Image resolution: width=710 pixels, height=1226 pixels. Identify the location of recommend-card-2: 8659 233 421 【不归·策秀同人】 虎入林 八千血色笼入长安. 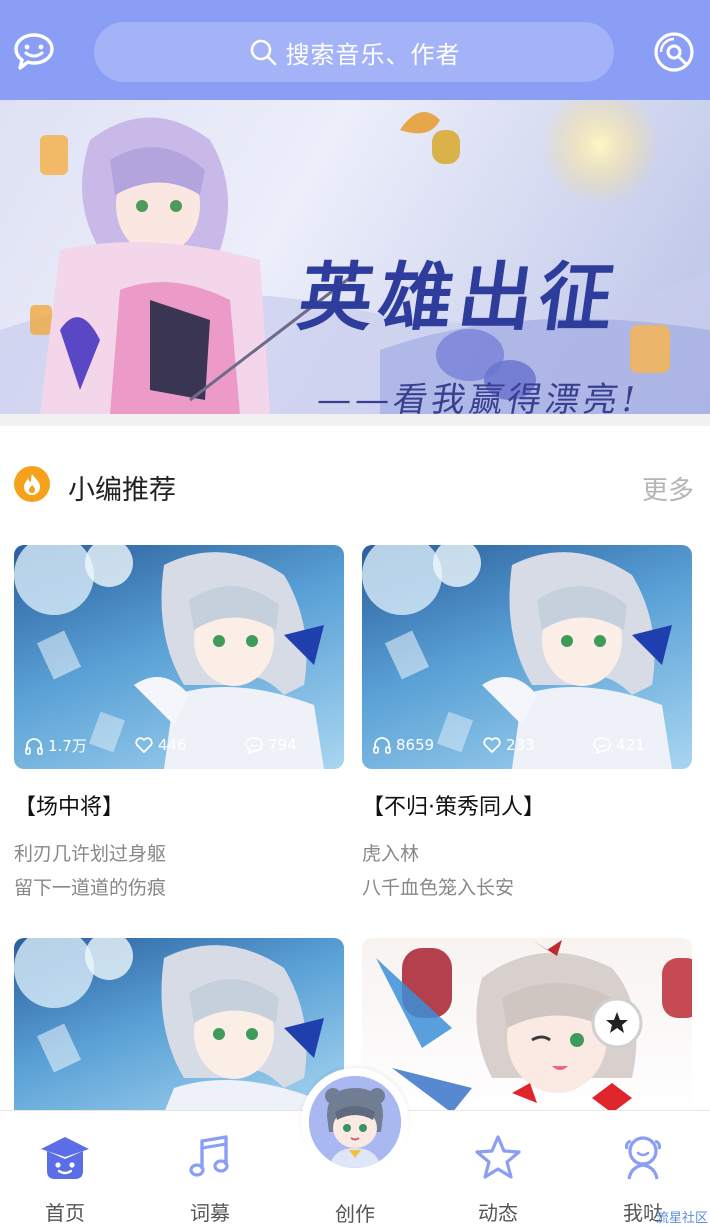
(527, 722).